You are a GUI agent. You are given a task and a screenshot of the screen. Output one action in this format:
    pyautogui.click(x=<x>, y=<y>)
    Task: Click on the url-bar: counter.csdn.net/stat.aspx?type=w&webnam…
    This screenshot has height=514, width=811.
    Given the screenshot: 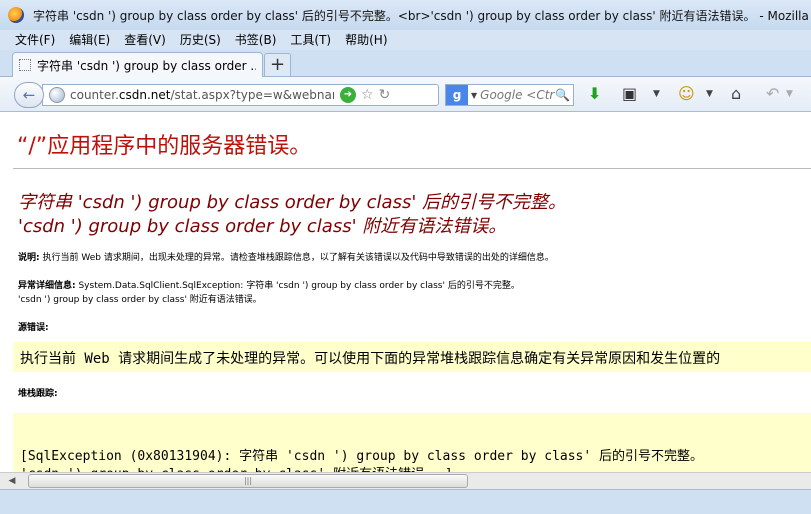 What is the action you would take?
    pyautogui.click(x=240, y=95)
    